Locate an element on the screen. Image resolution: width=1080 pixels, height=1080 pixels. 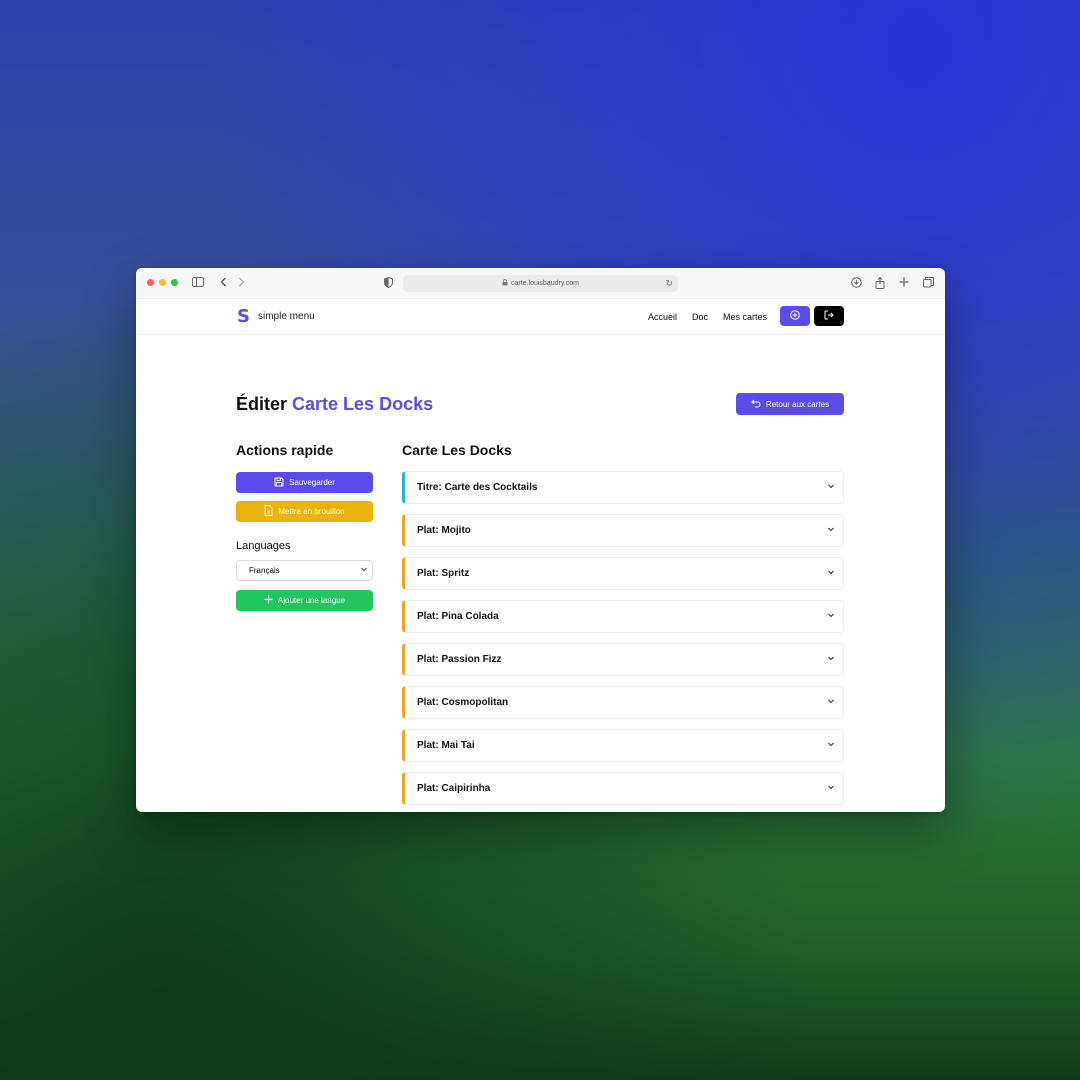
privacy-shield-icon is located at coordinates (388, 283).